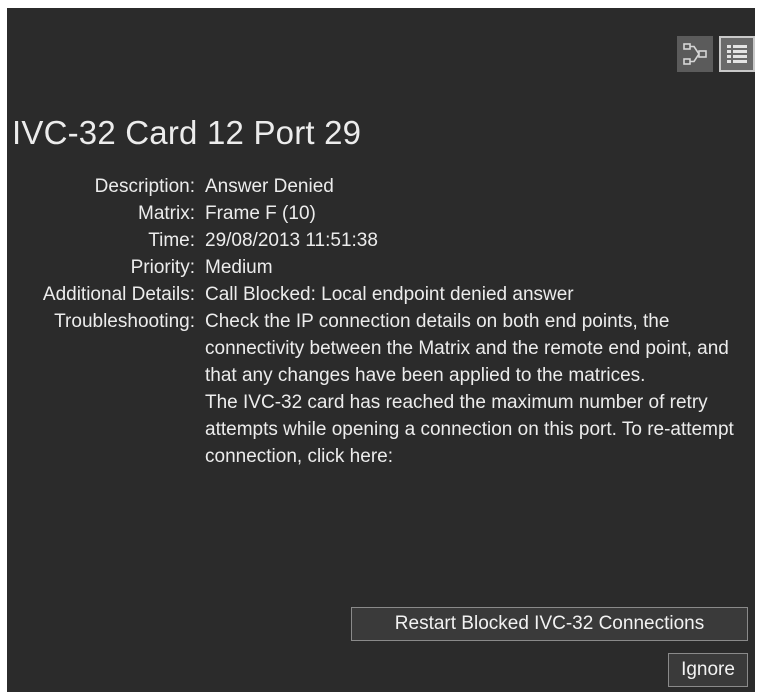 This screenshot has width=765, height=692. What do you see at coordinates (171, 240) in the screenshot?
I see `time-label: Time:` at bounding box center [171, 240].